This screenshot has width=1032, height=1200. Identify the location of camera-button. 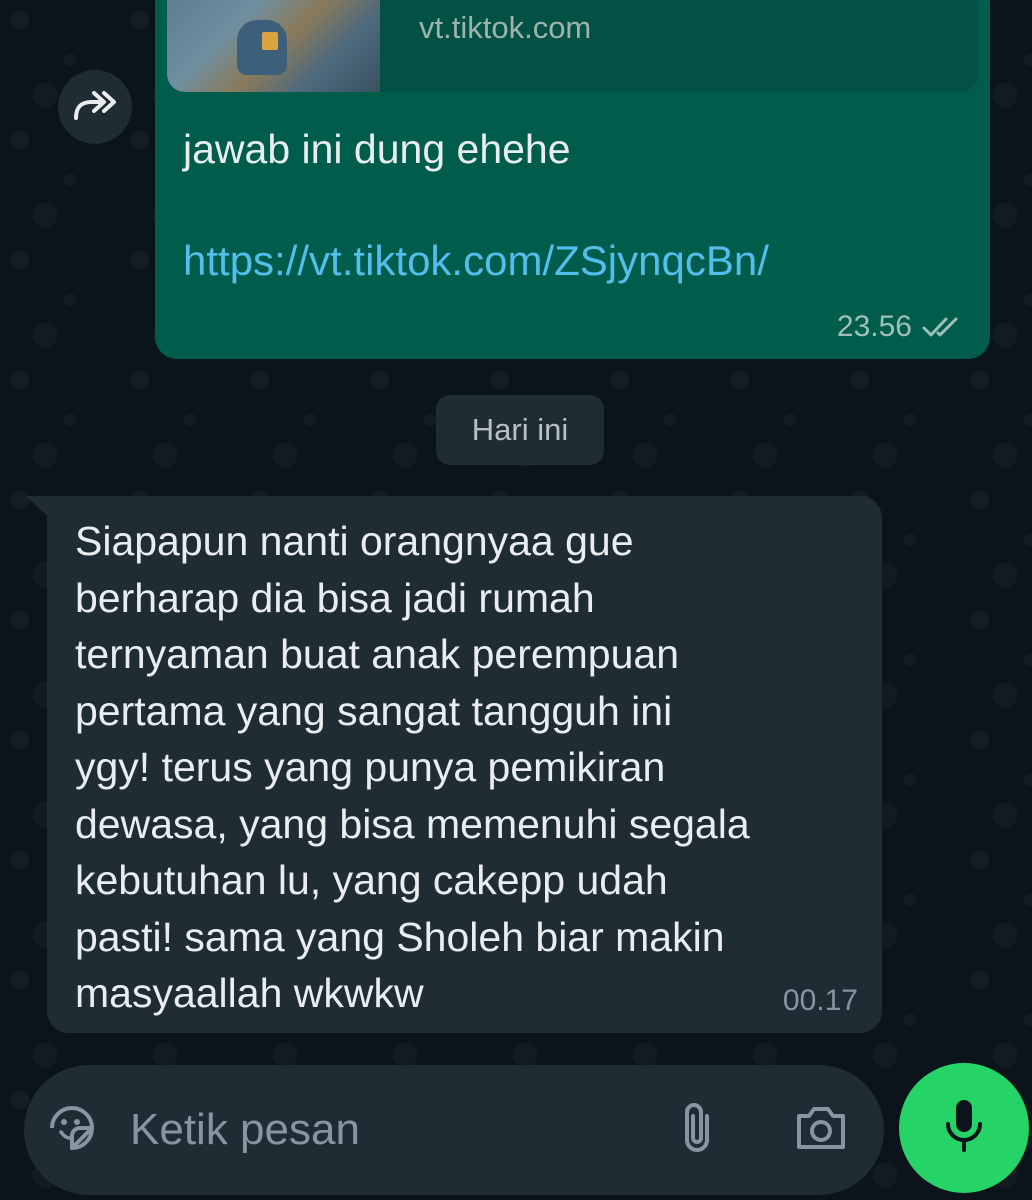
(821, 1130).